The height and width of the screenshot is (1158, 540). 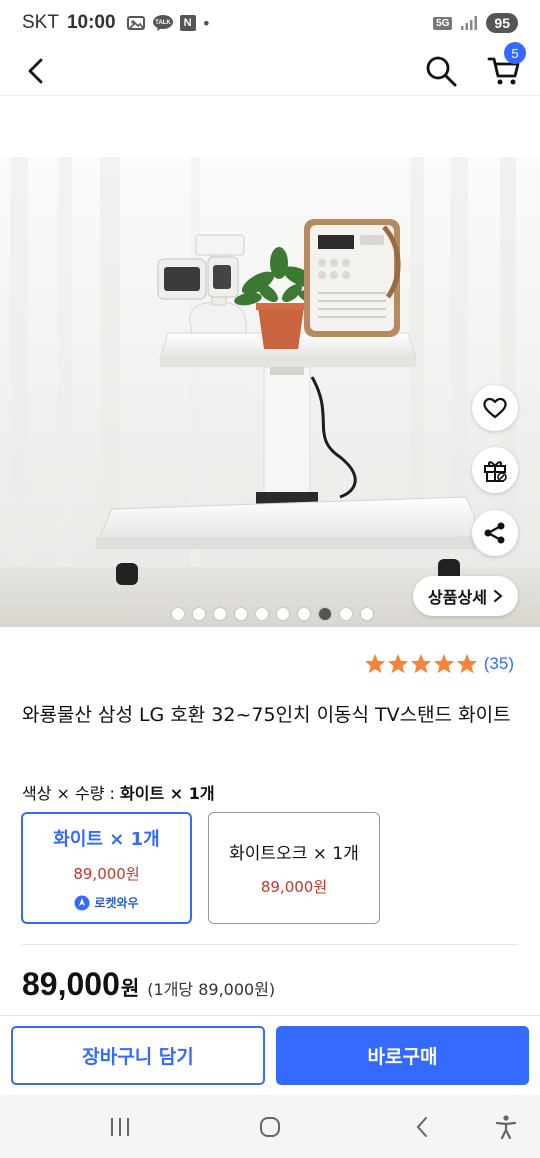 I want to click on gift-button, so click(x=495, y=470).